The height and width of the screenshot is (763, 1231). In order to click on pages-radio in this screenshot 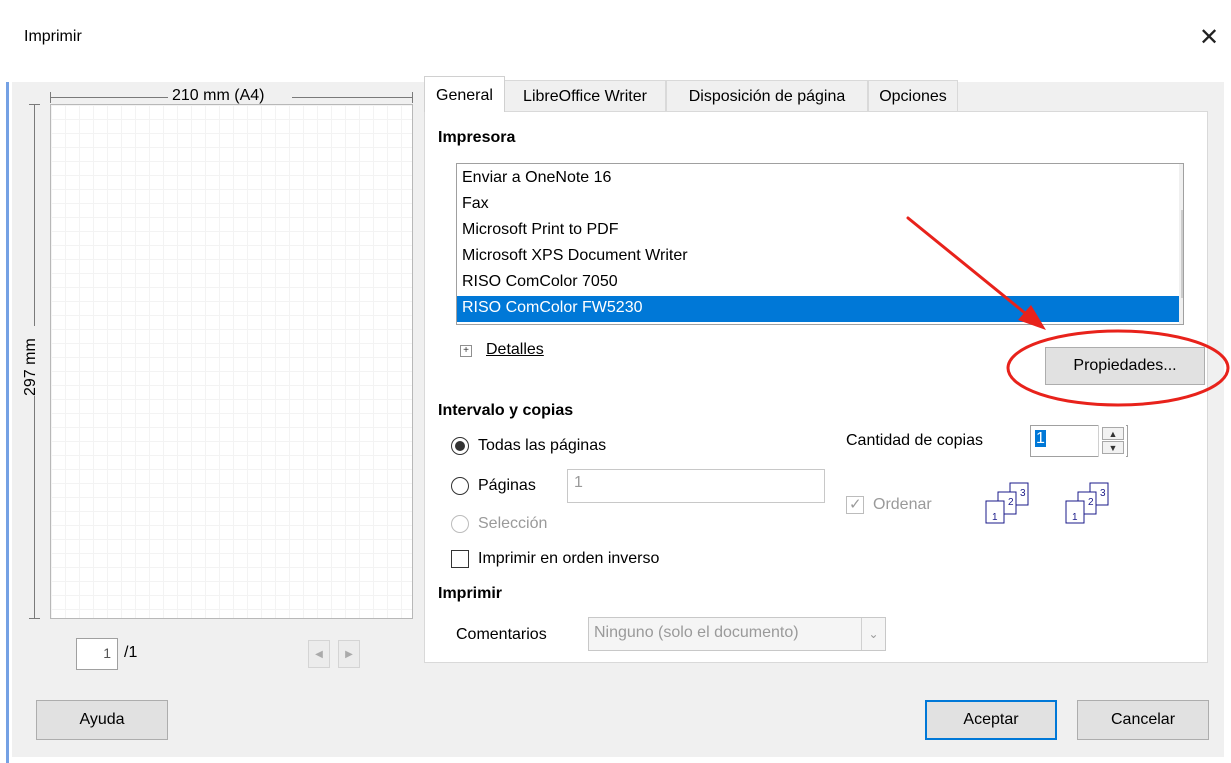, I will do `click(460, 486)`.